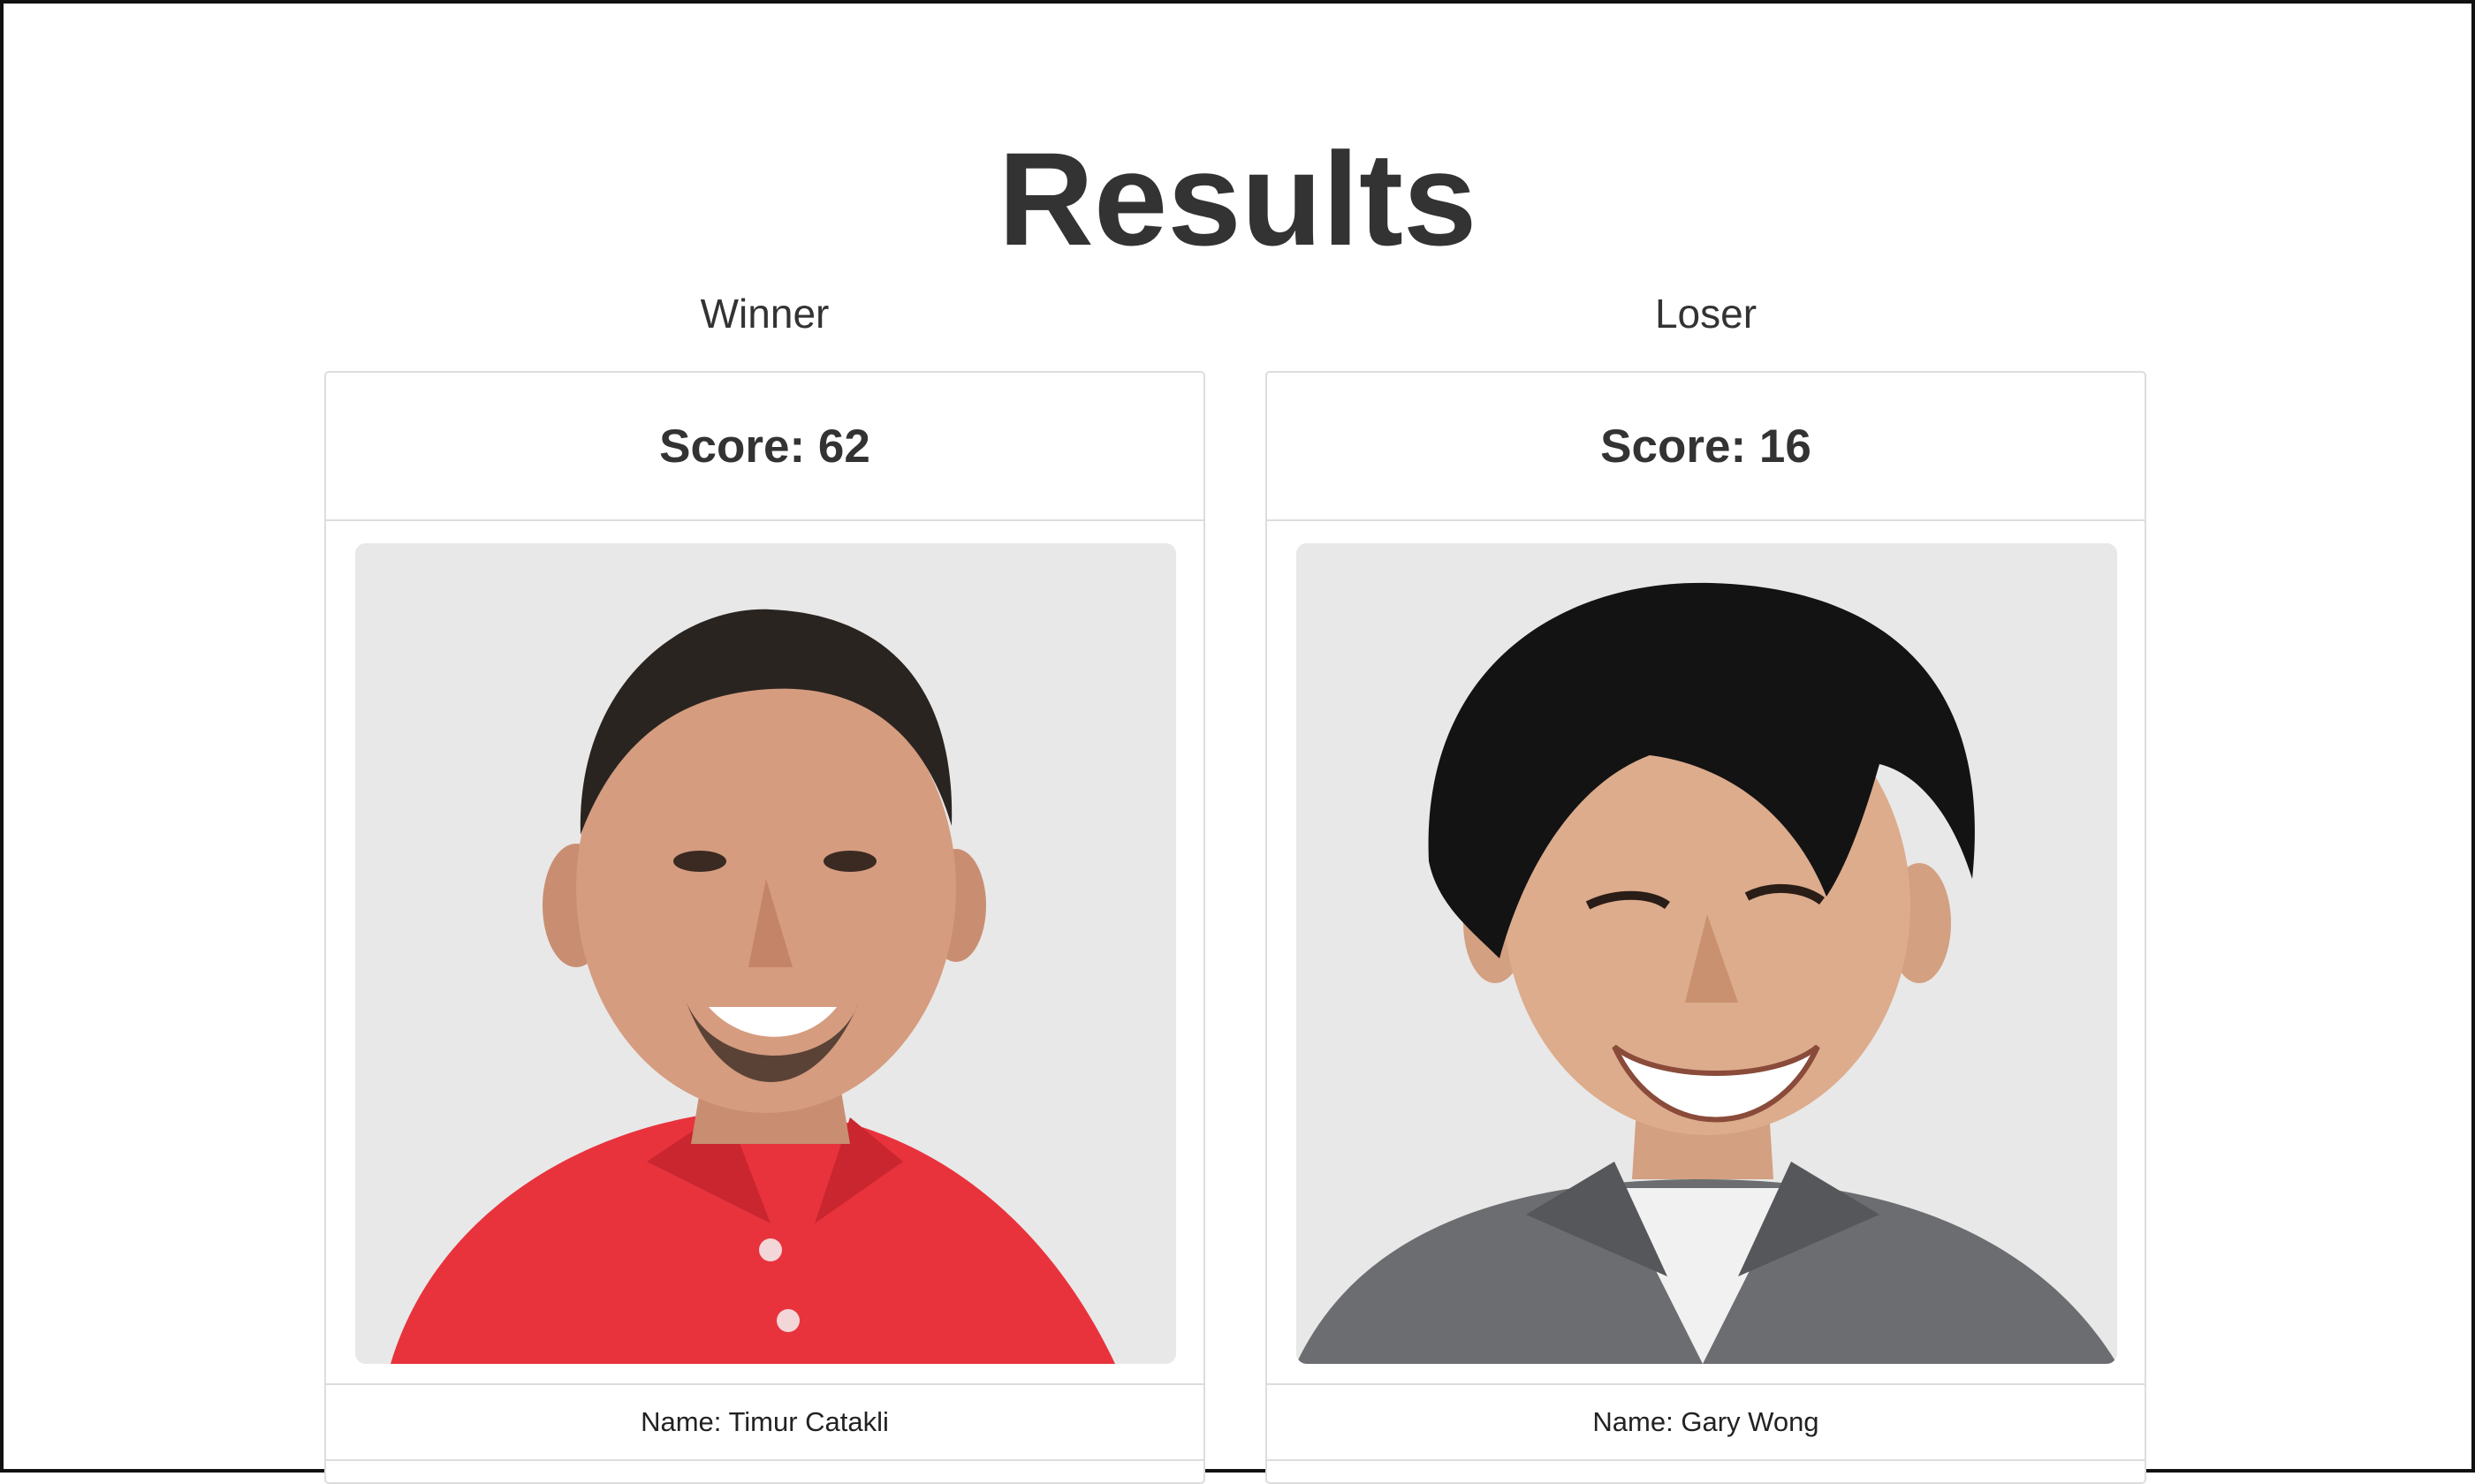  What do you see at coordinates (1706, 447) in the screenshot?
I see `loser-score: Score: 16` at bounding box center [1706, 447].